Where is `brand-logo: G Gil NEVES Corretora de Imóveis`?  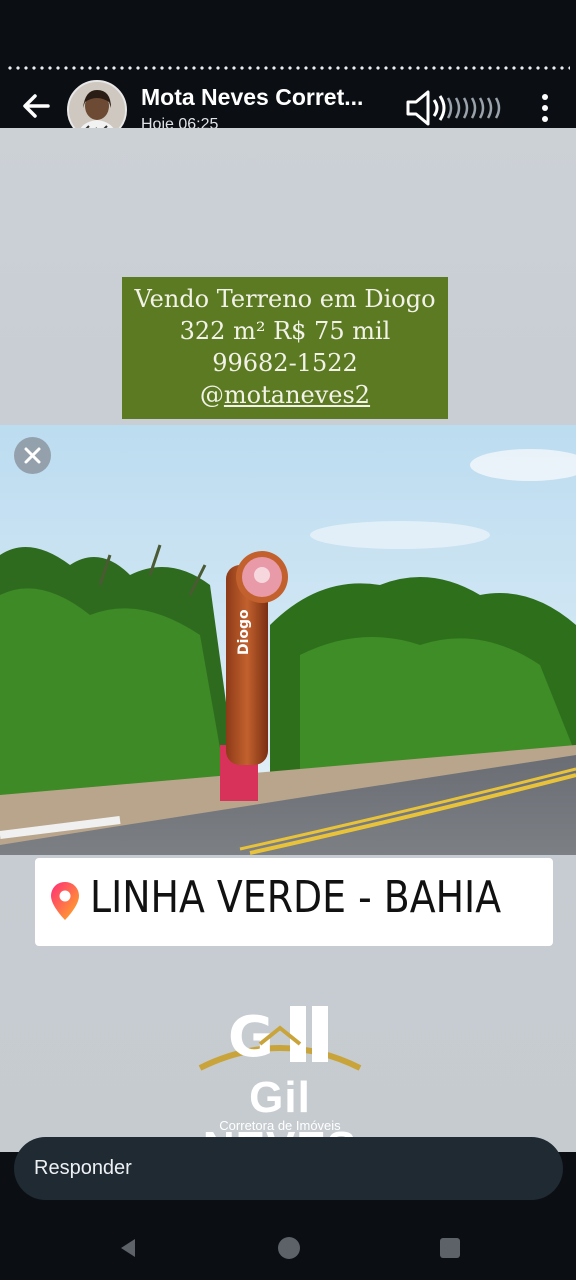
brand-logo: G Gil NEVES Corretora de Imóveis is located at coordinates (280, 1075).